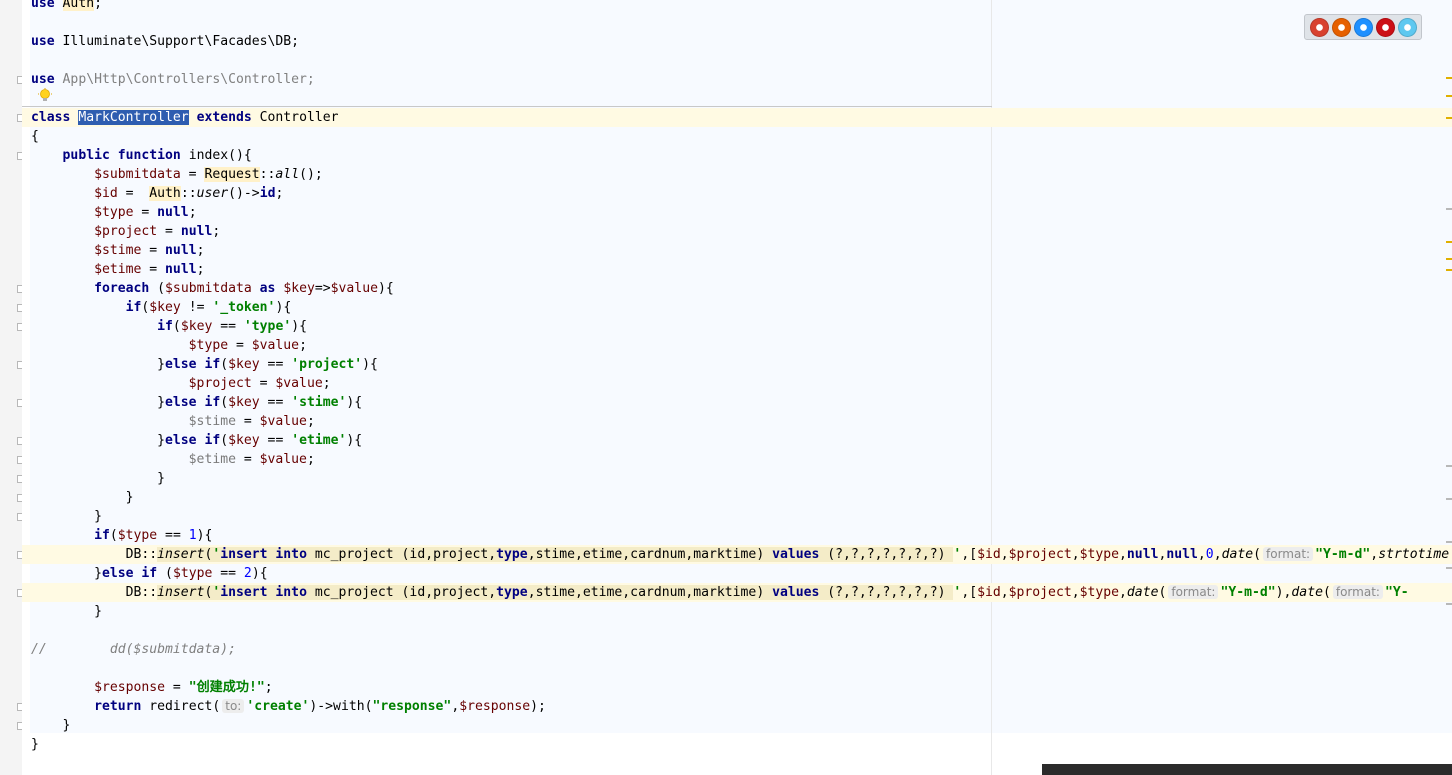 The width and height of the screenshot is (1452, 775). I want to click on browser-preview-toolbar, so click(1363, 27).